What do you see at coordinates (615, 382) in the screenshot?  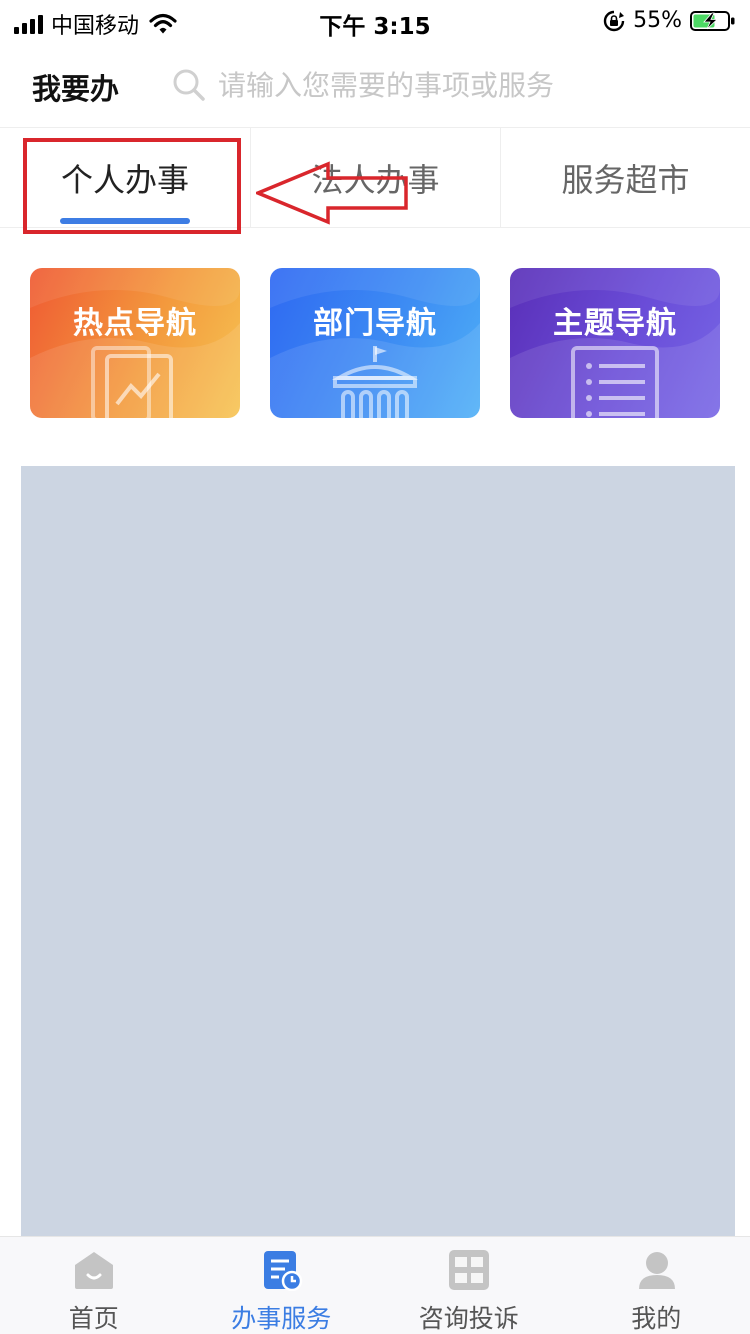 I see `list-document-icon` at bounding box center [615, 382].